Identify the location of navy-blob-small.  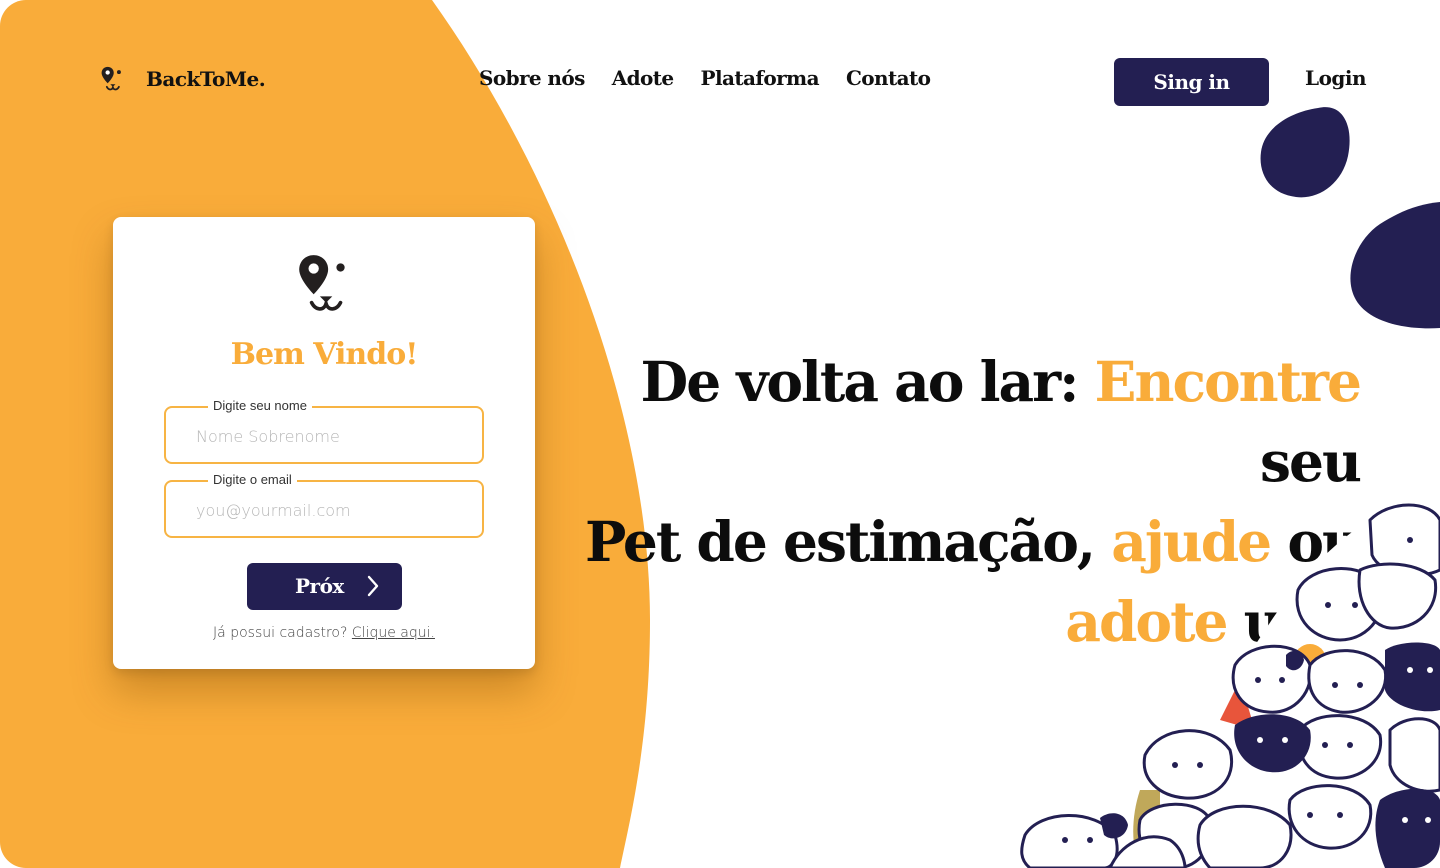
(1305, 152).